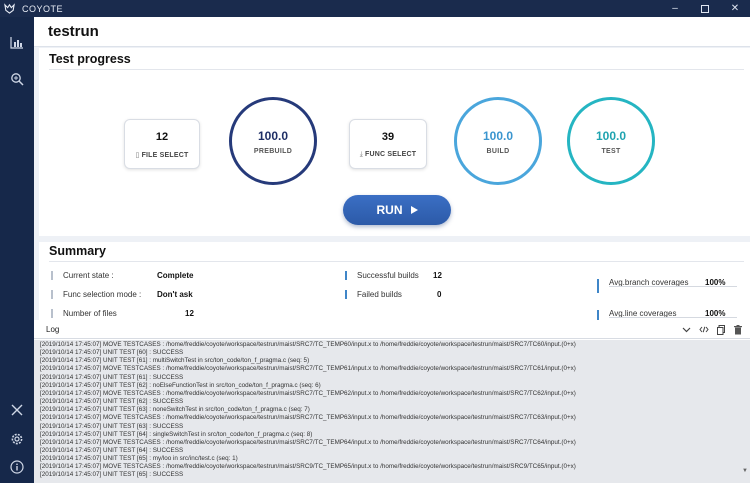 This screenshot has width=750, height=483. I want to click on file-select-value: 12, so click(162, 137).